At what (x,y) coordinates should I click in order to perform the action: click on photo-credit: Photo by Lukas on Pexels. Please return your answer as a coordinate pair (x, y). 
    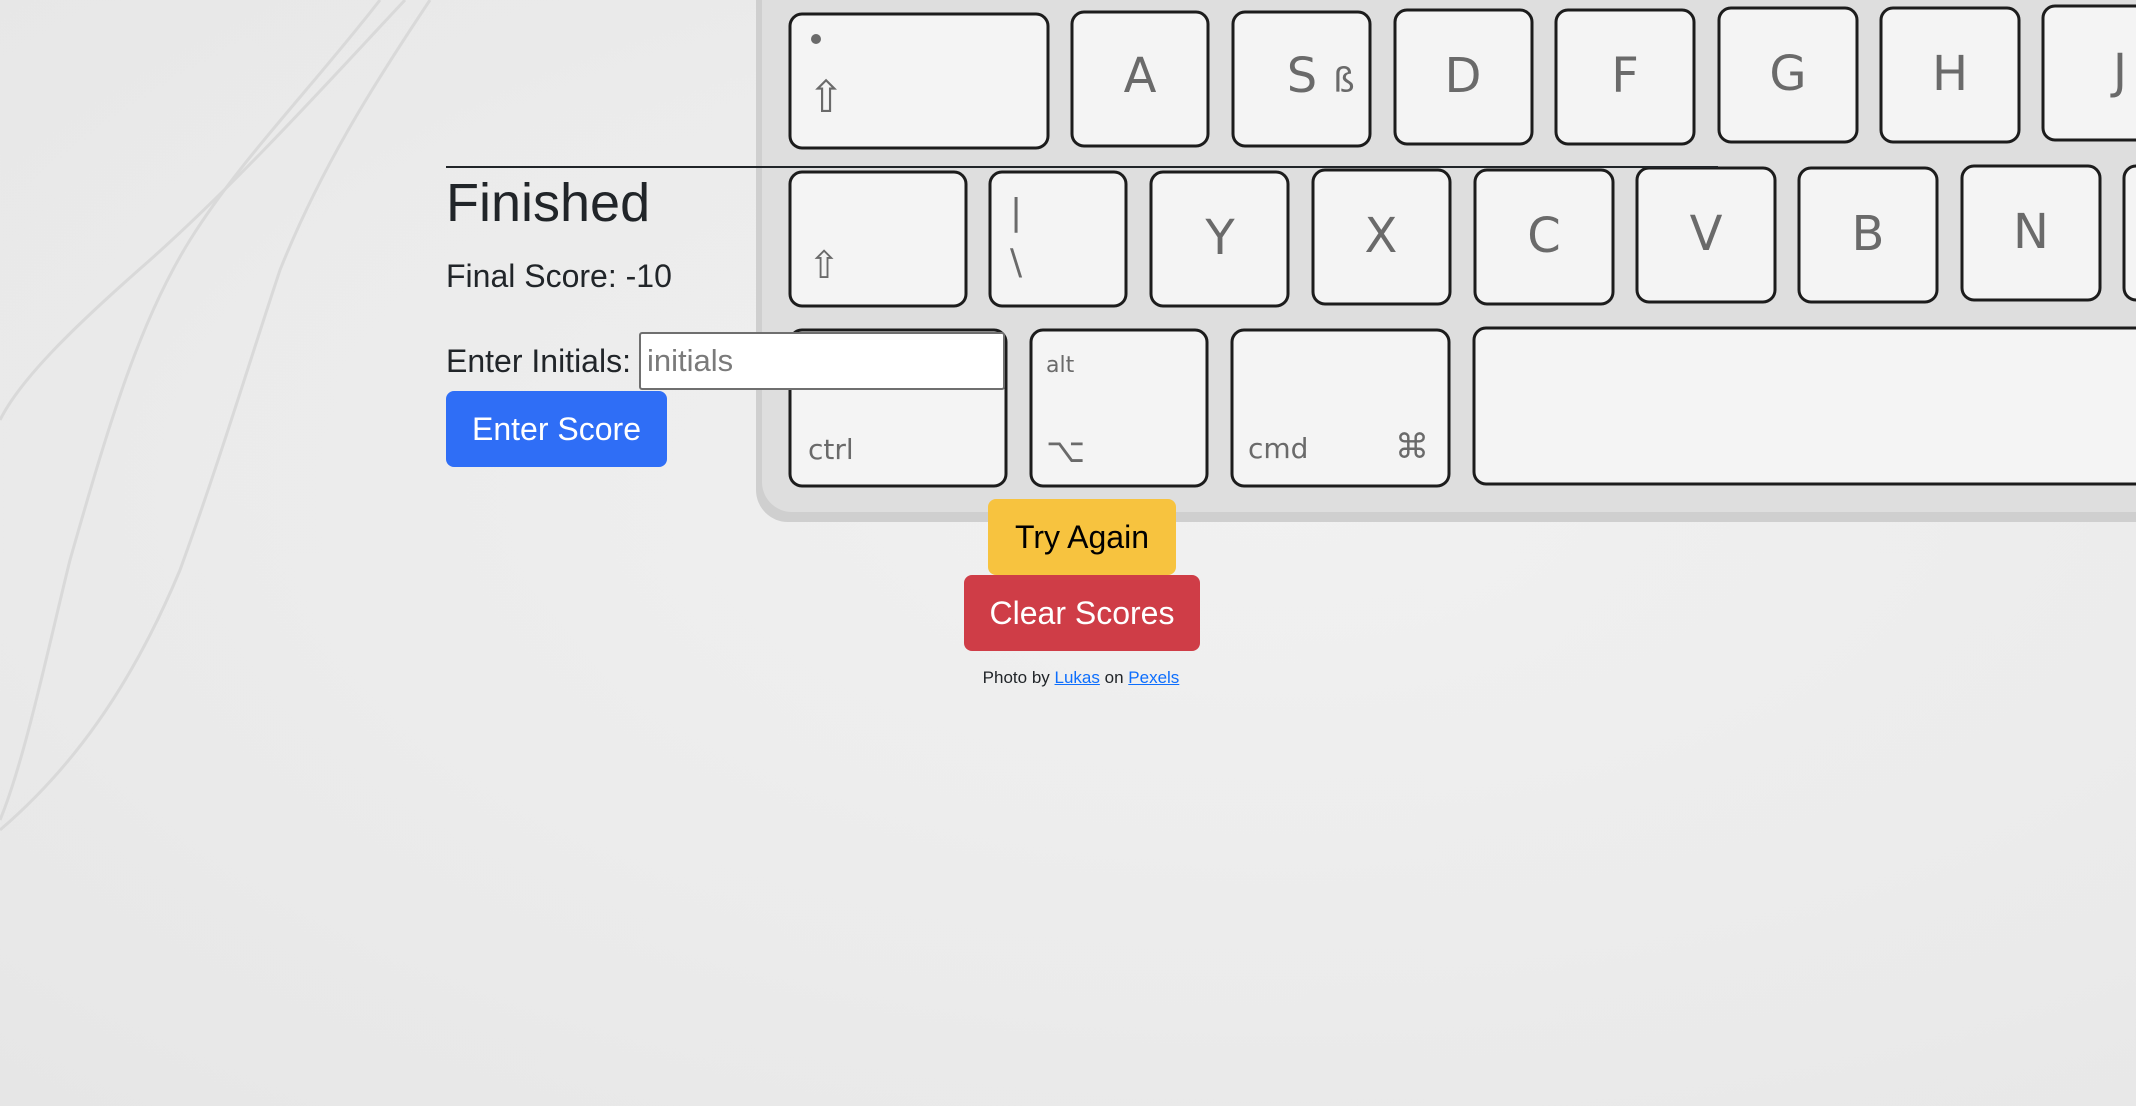
    Looking at the image, I should click on (1068, 678).